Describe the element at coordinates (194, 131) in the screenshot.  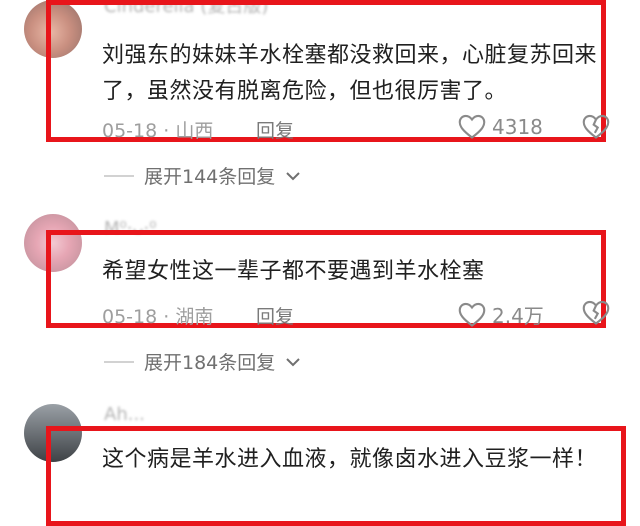
I see `comment-location: 山西` at that location.